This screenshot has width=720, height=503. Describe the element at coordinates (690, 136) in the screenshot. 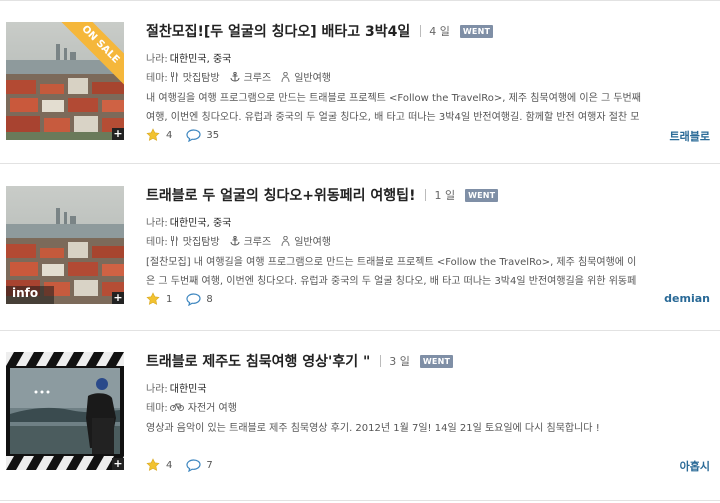

I see `author-link: 트래블로` at that location.